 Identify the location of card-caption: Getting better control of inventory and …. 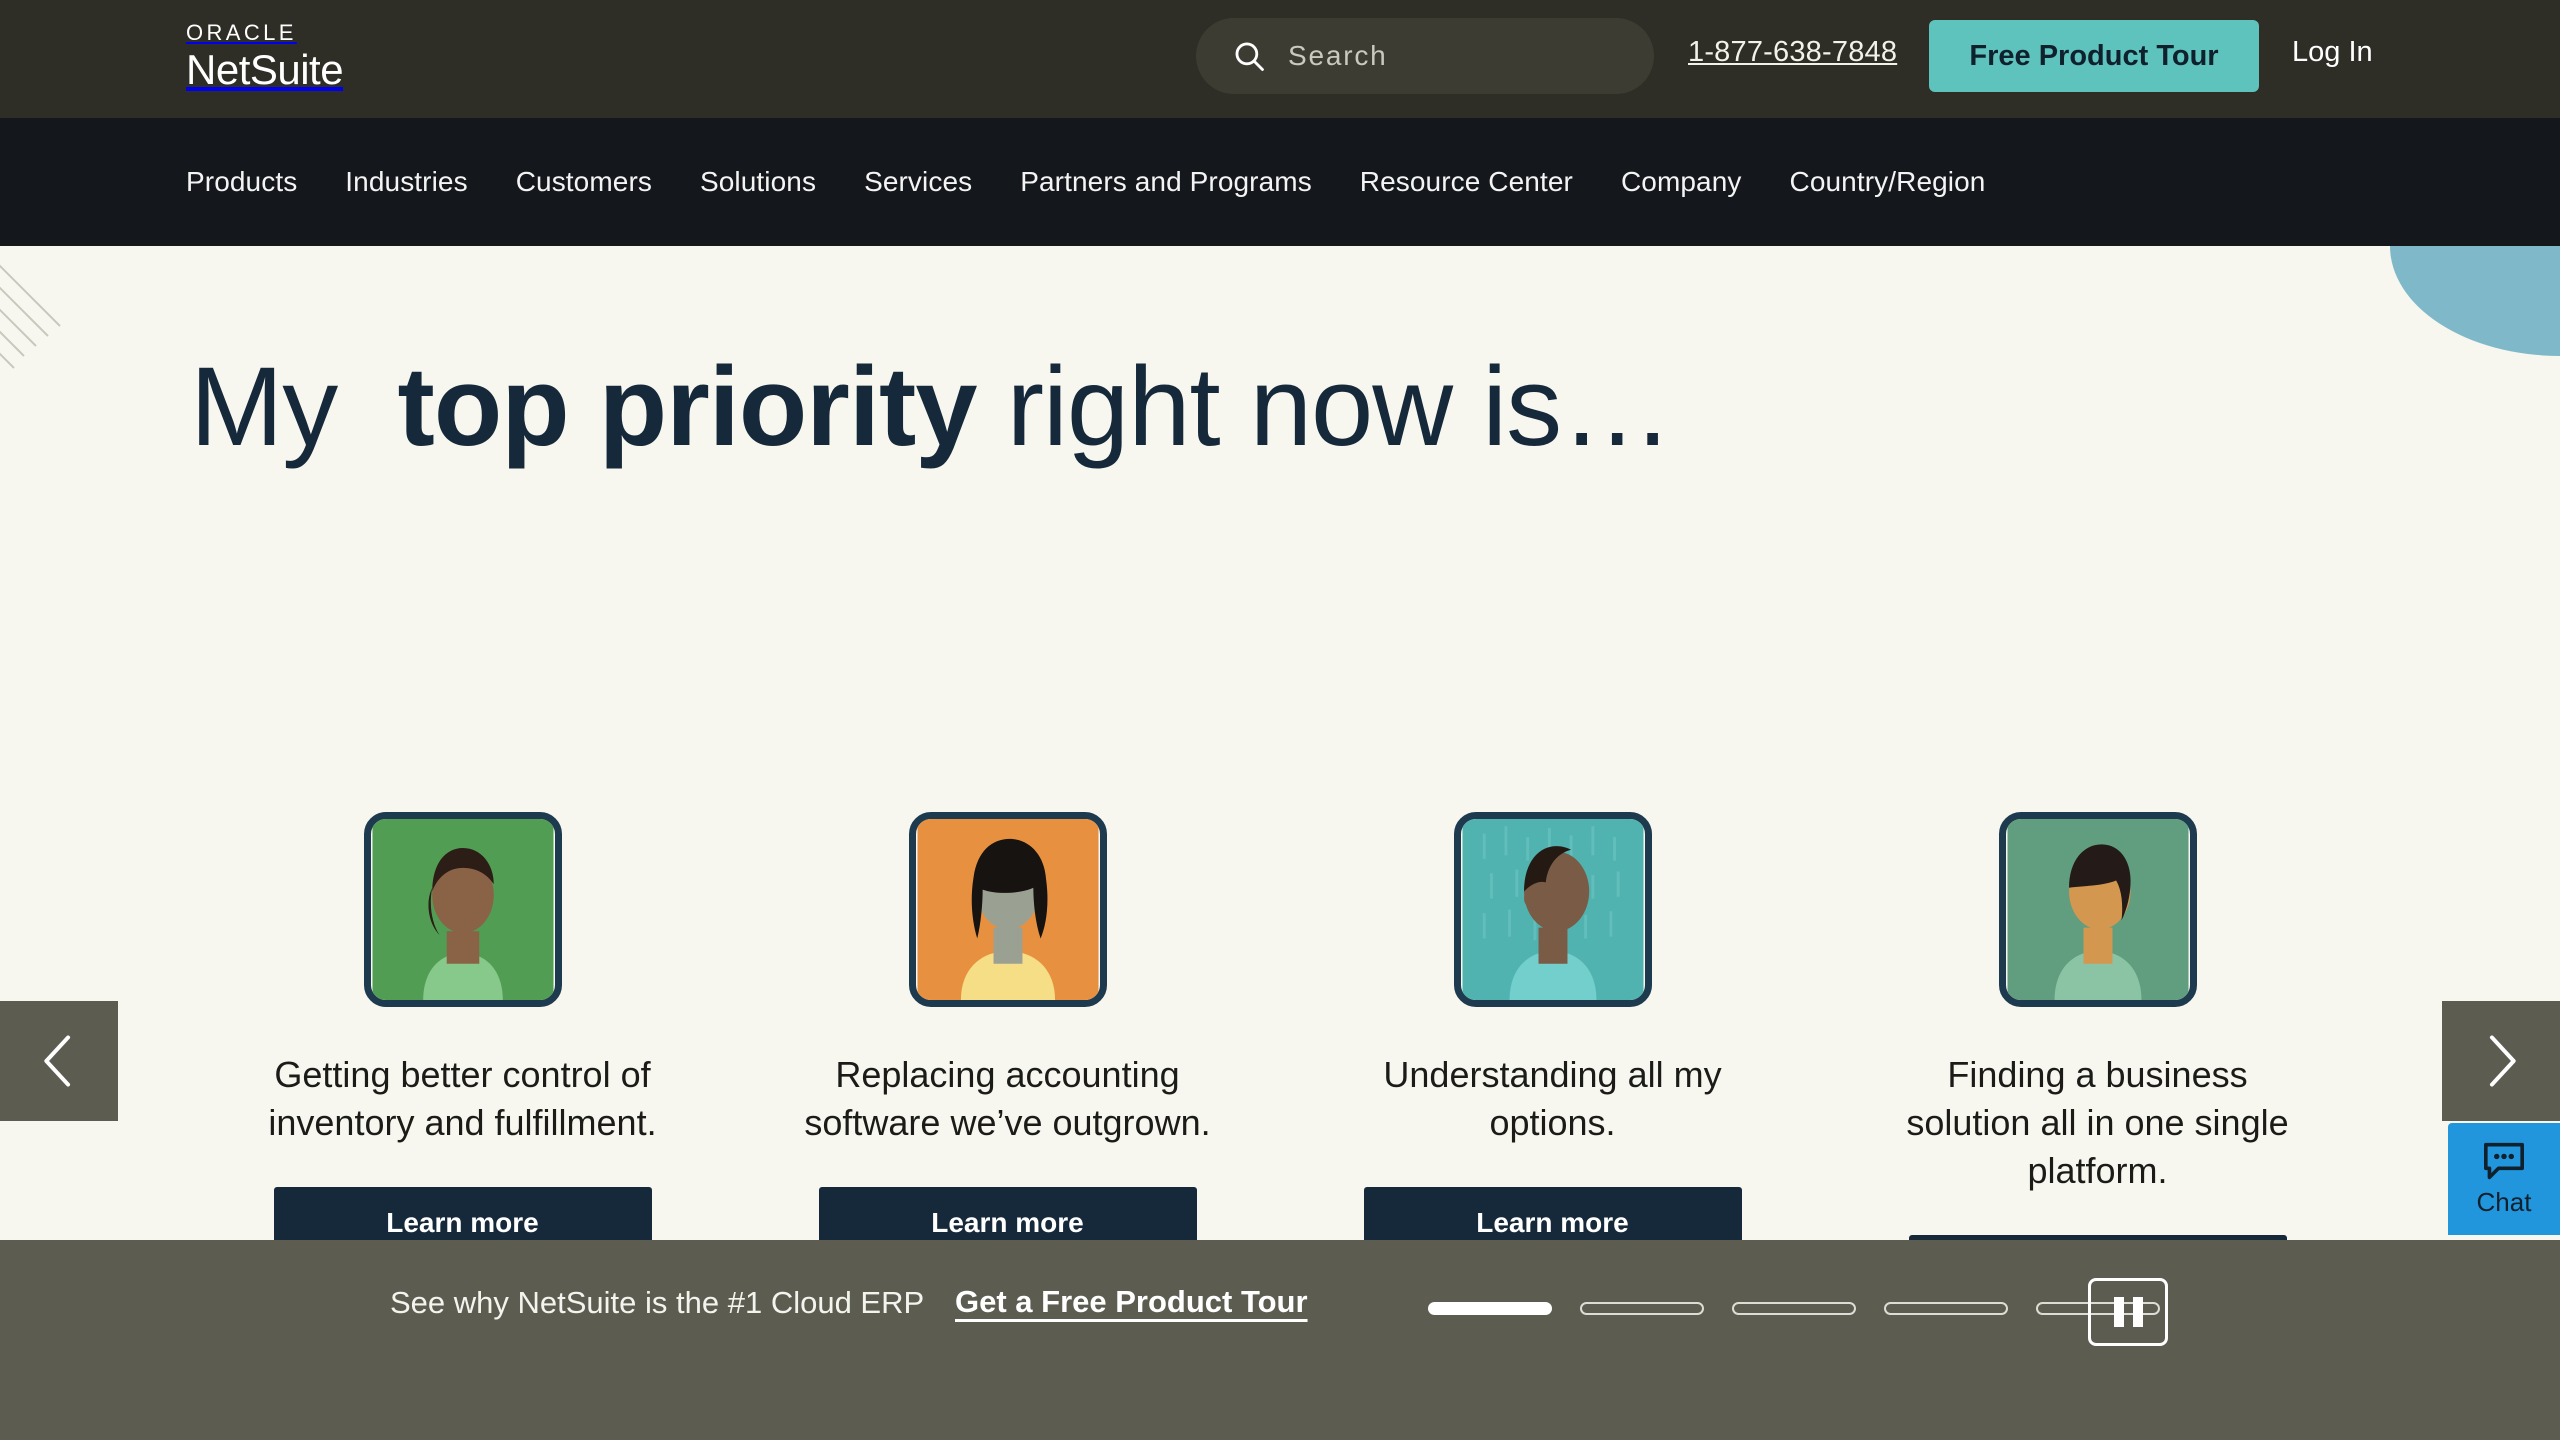
(462, 1098).